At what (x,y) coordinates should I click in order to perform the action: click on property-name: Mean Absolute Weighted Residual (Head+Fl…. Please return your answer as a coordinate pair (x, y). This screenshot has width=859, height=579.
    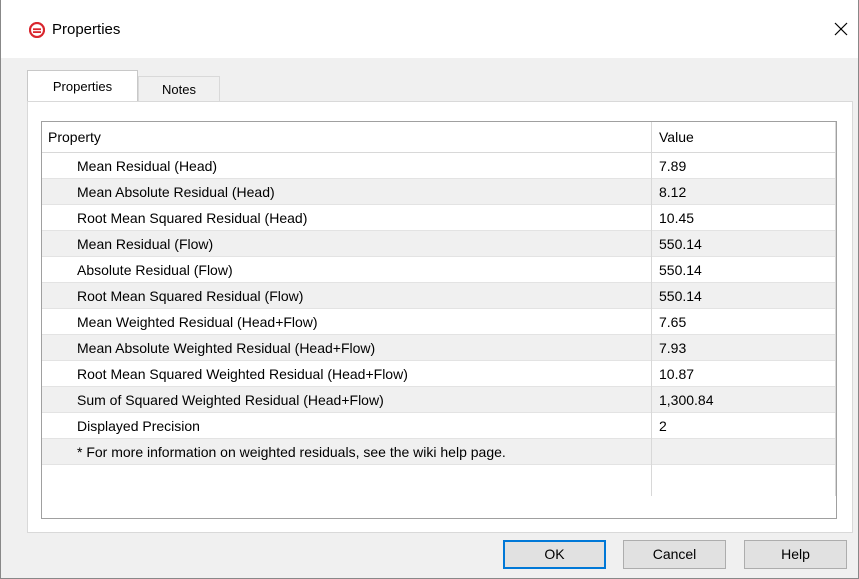
    Looking at the image, I should click on (226, 348).